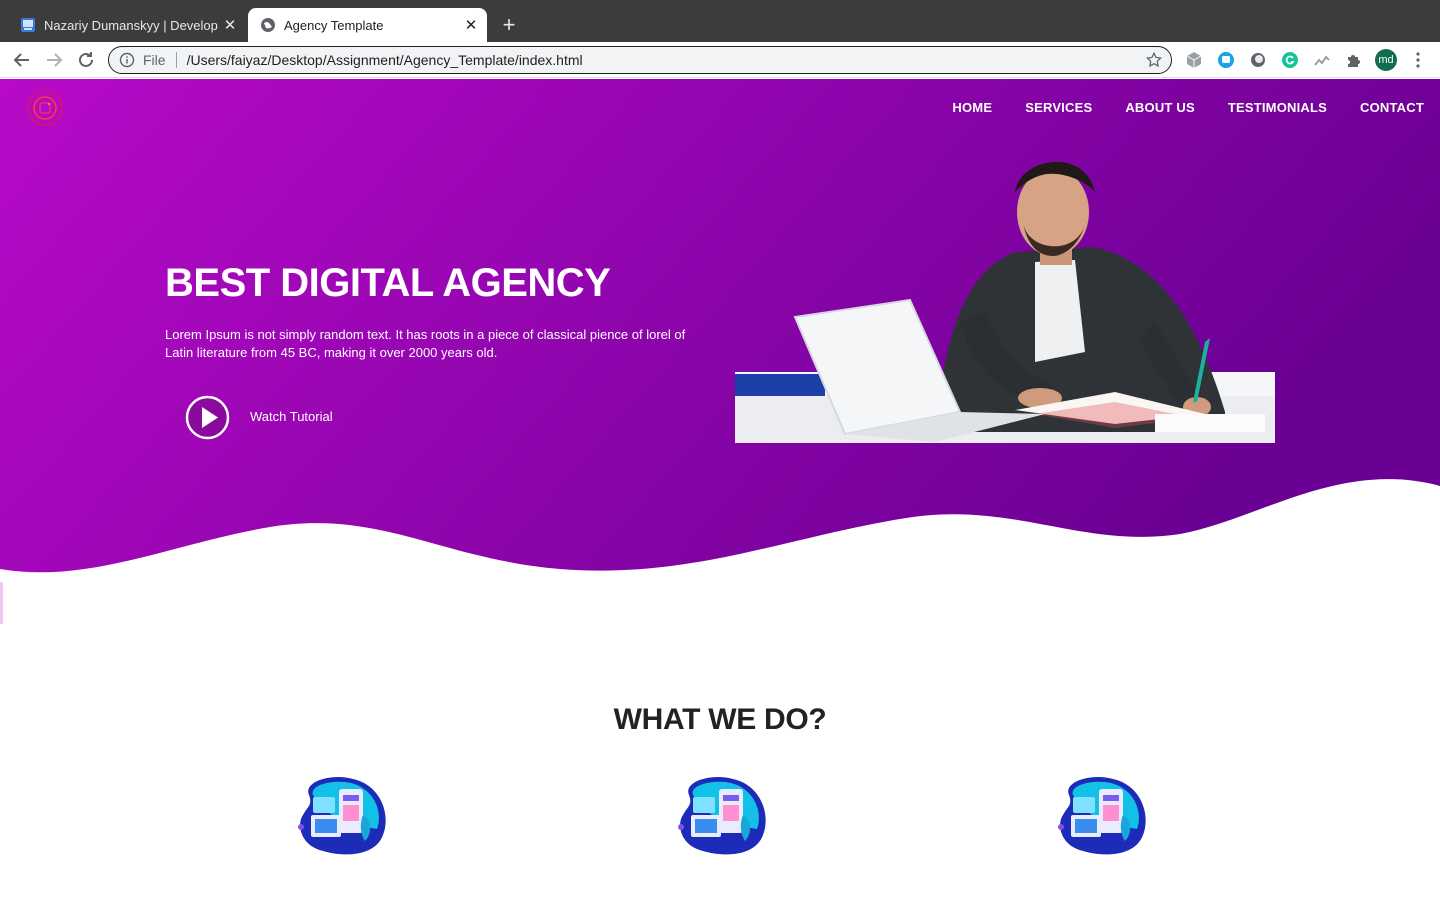 This screenshot has height=900, width=1440. What do you see at coordinates (54, 60) in the screenshot?
I see `forward-arrow-icon` at bounding box center [54, 60].